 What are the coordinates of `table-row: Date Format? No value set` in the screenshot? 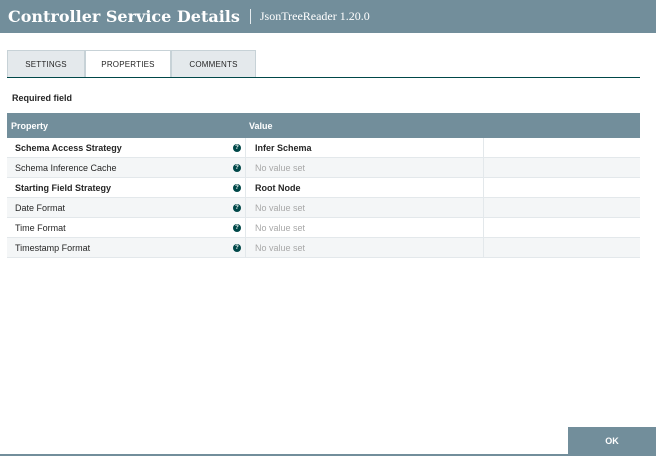 It's located at (323, 208).